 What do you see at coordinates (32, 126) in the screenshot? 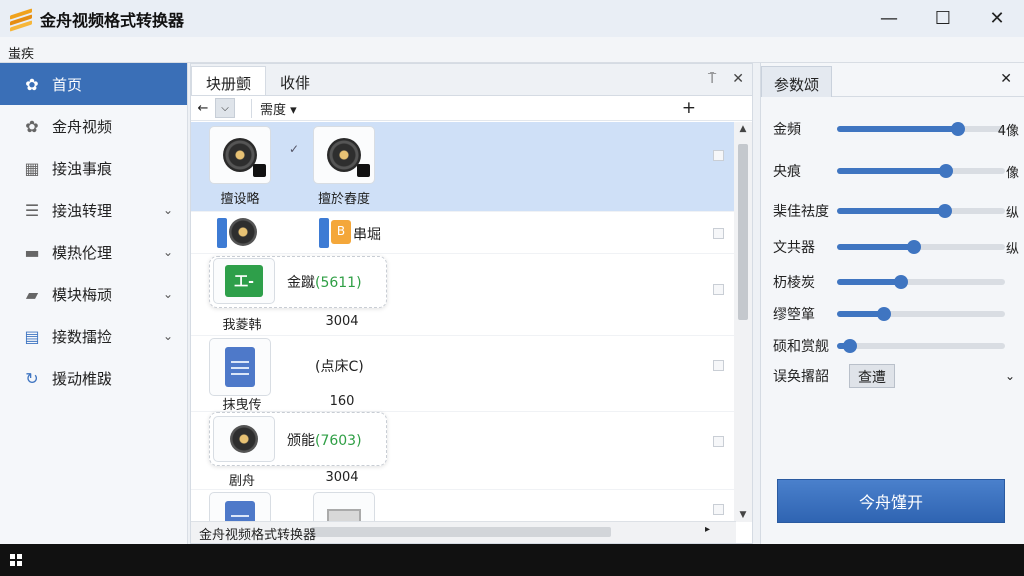
I see `film-gear-icon: ✿` at bounding box center [32, 126].